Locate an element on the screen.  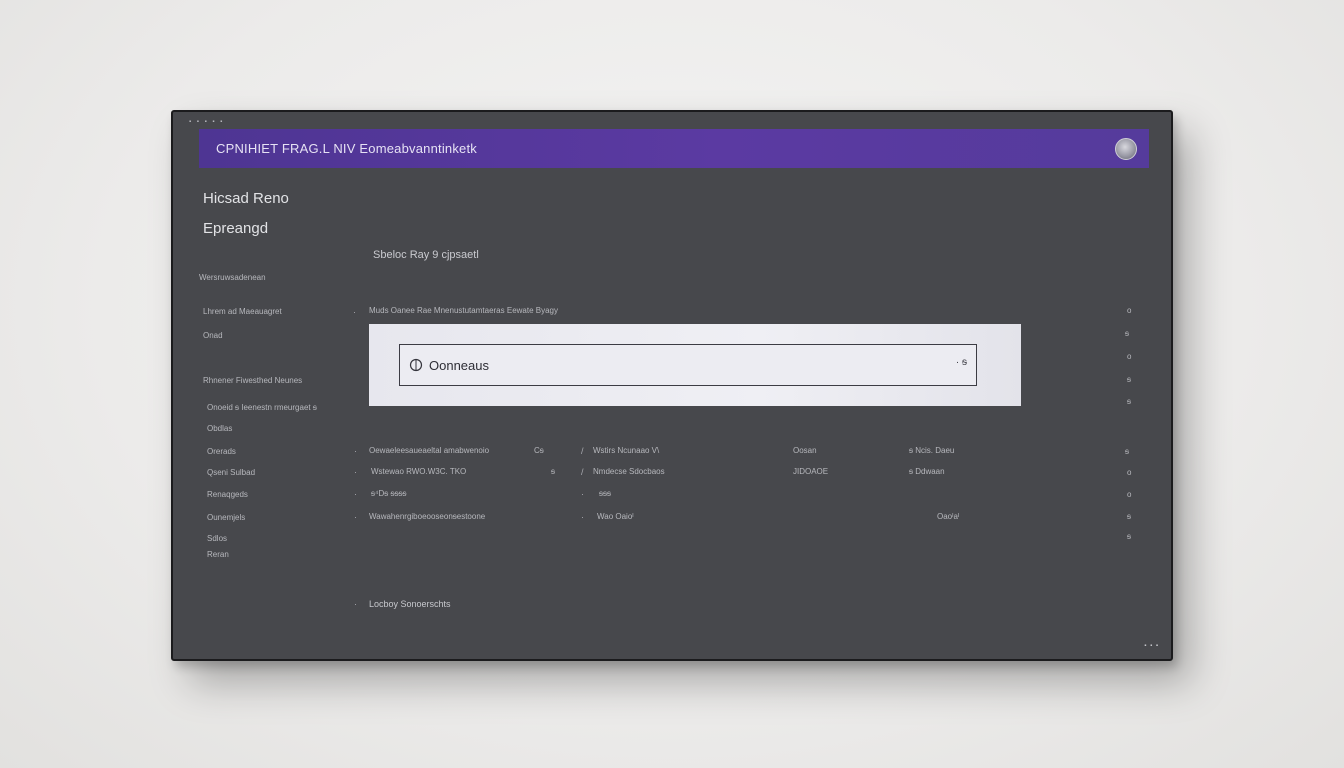
sidebar-heading: Hicsad Reno is located at coordinates (246, 198).